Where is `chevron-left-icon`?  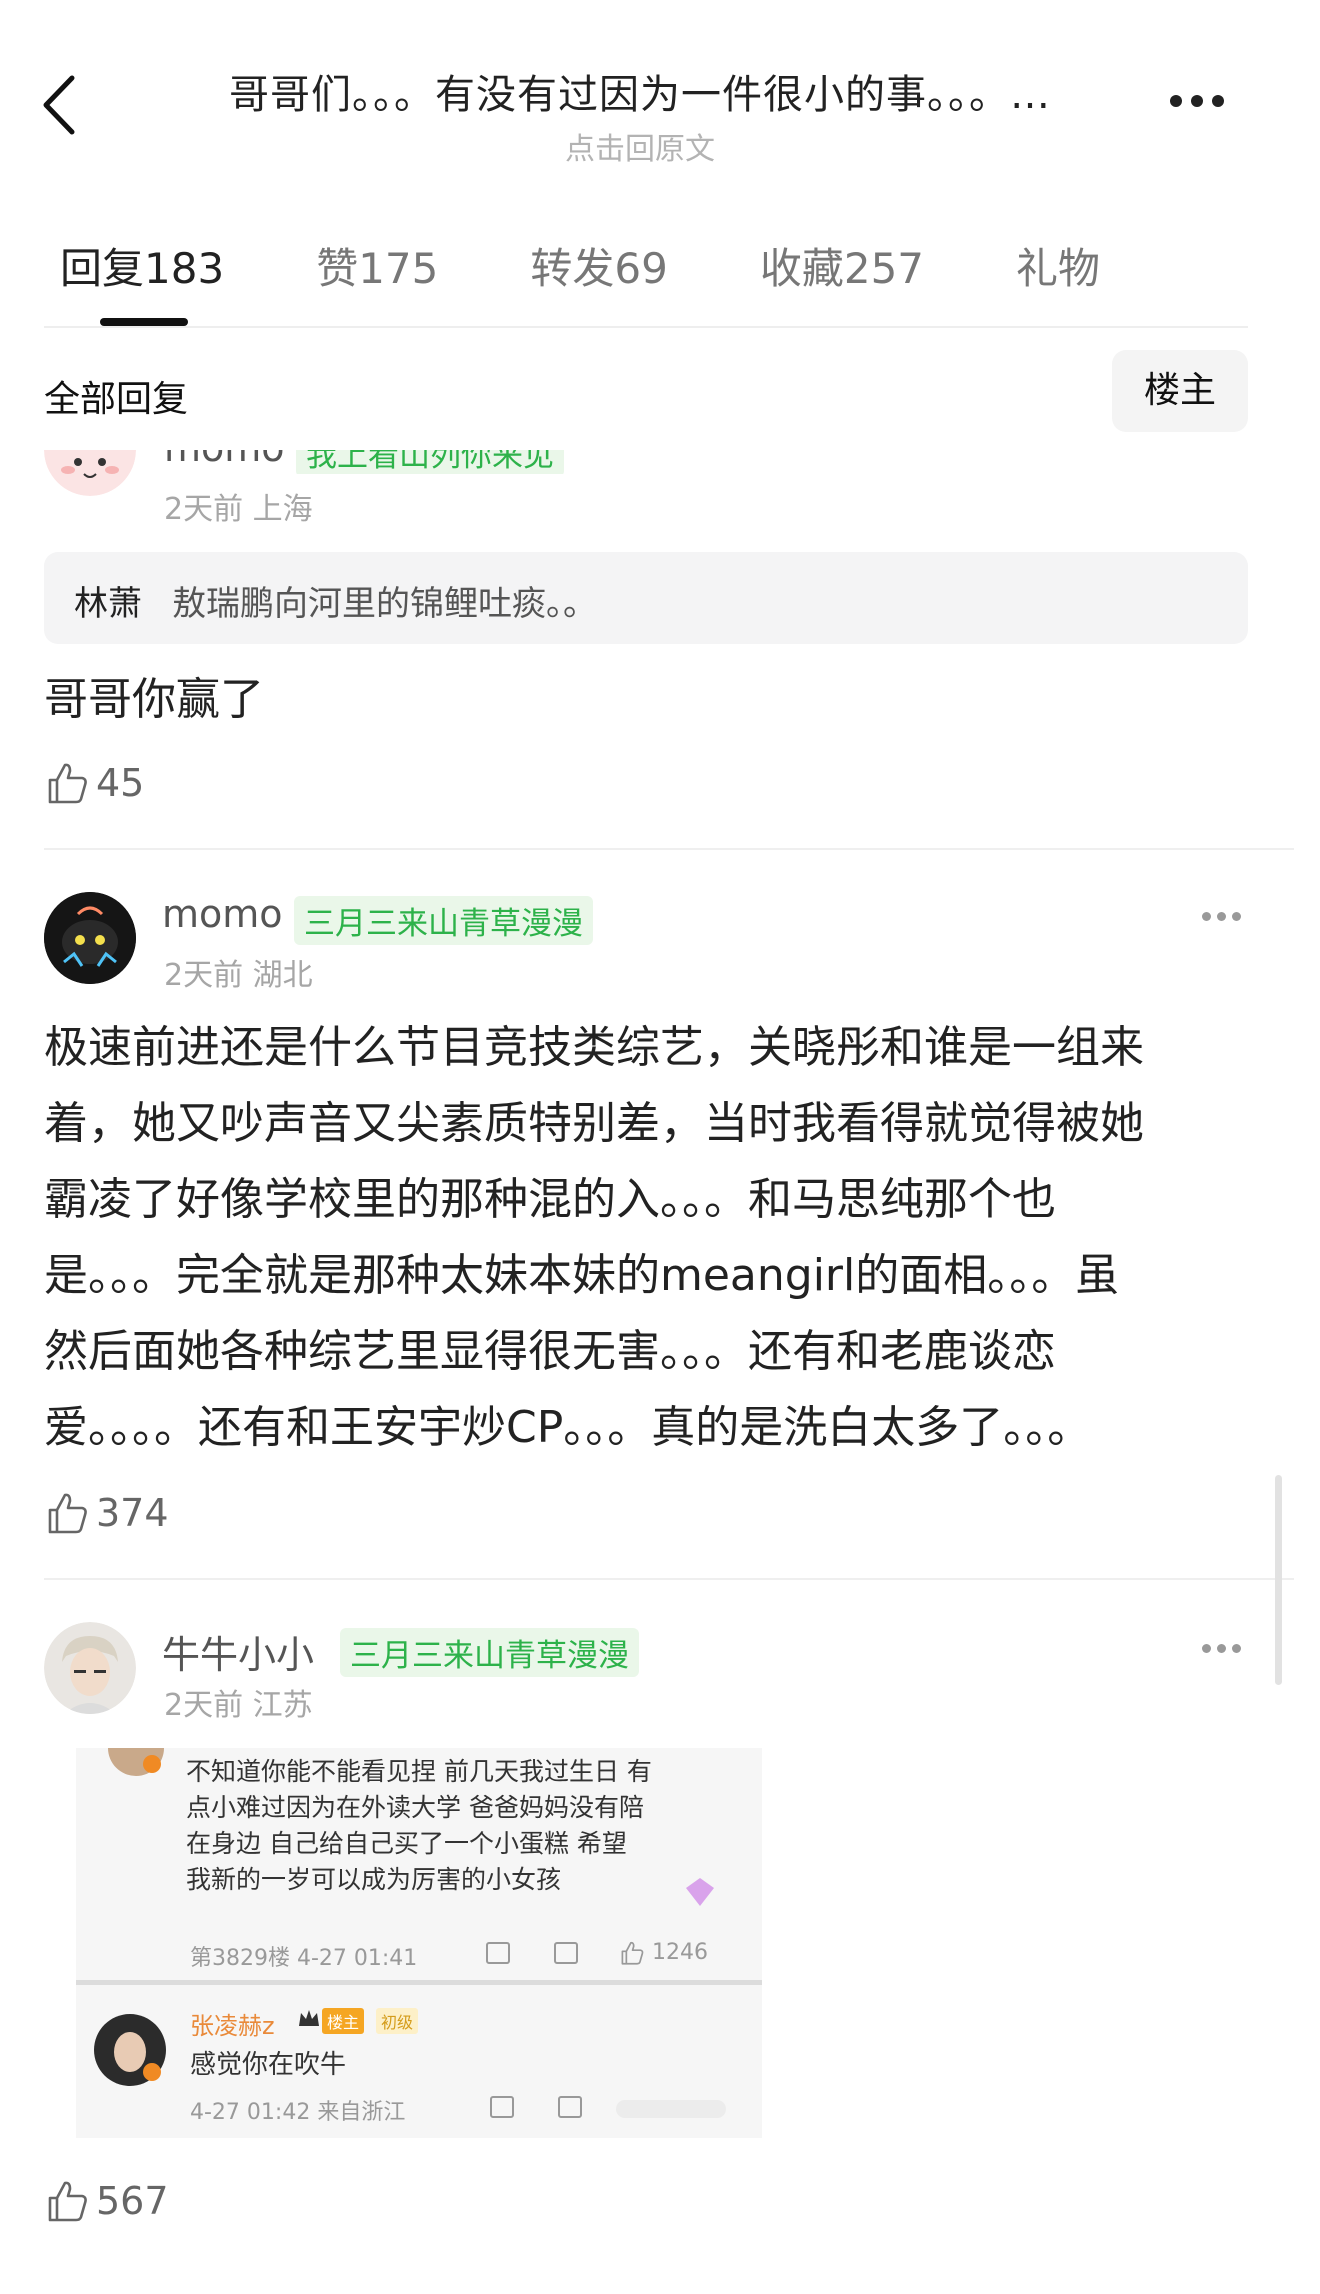 chevron-left-icon is located at coordinates (59, 105).